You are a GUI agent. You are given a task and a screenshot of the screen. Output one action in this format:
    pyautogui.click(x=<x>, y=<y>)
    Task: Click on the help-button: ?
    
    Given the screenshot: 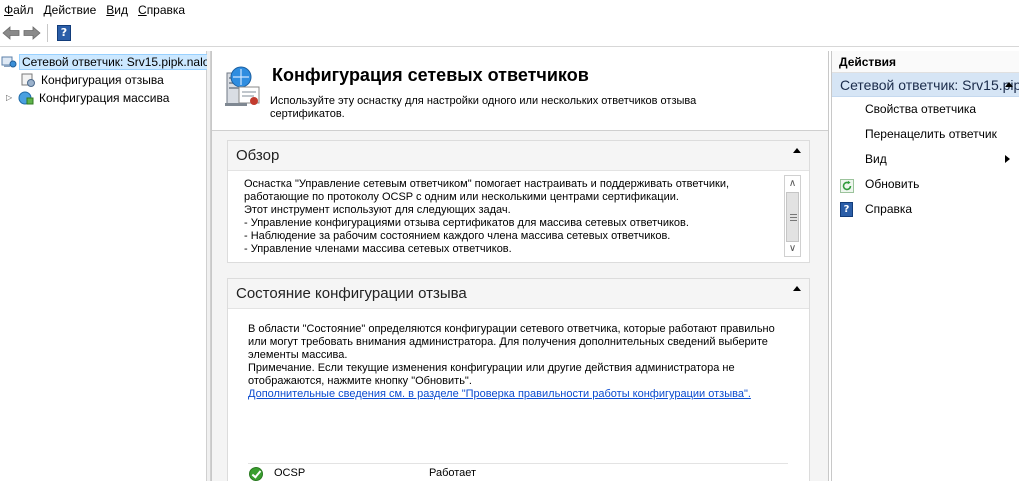 What is the action you would take?
    pyautogui.click(x=64, y=33)
    